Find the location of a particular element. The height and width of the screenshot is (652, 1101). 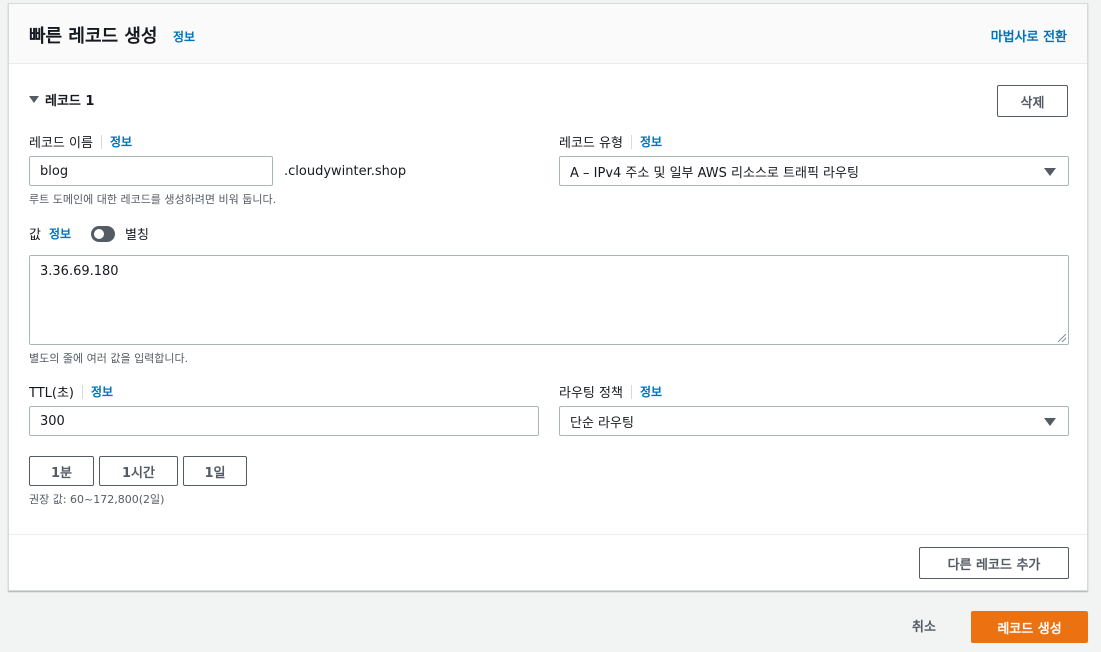

alias-label: 별칭 is located at coordinates (137, 235).